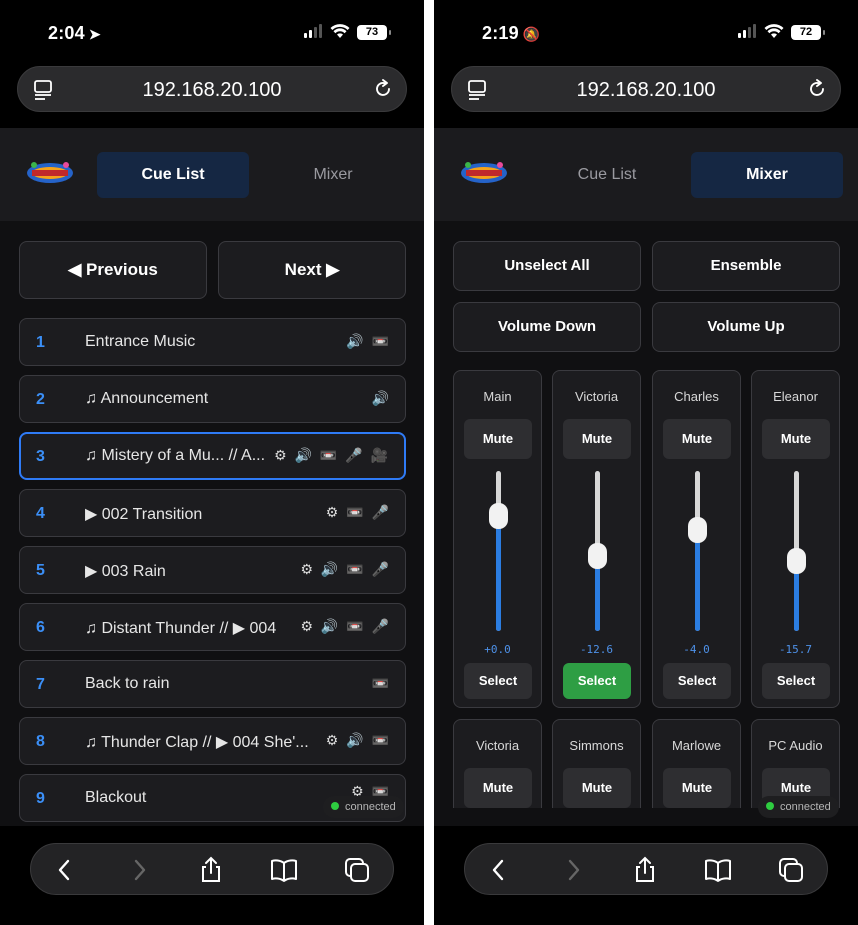 This screenshot has height=925, width=858. Describe the element at coordinates (596, 745) in the screenshot. I see `channel-name: Simmons` at that location.